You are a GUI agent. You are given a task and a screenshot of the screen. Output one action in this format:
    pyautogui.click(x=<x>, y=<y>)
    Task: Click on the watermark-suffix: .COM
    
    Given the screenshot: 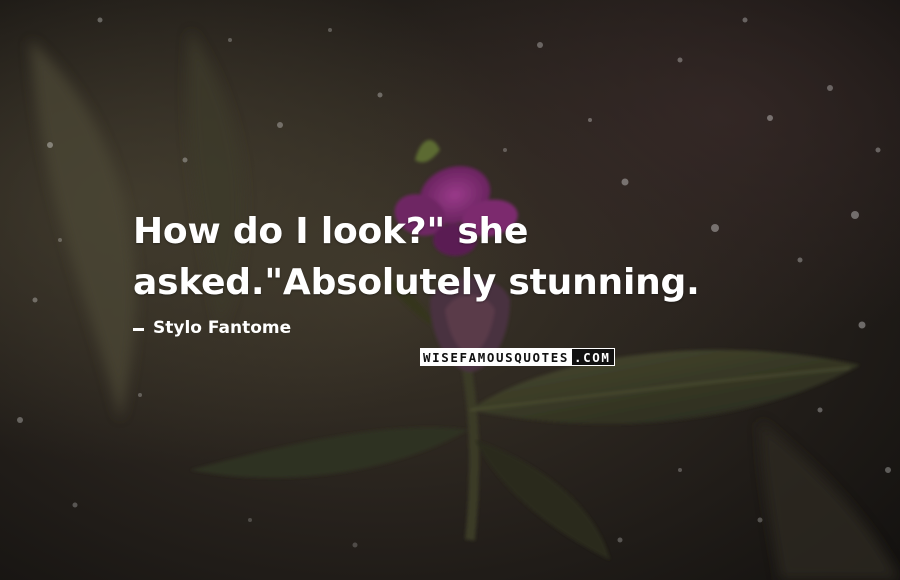 What is the action you would take?
    pyautogui.click(x=593, y=357)
    